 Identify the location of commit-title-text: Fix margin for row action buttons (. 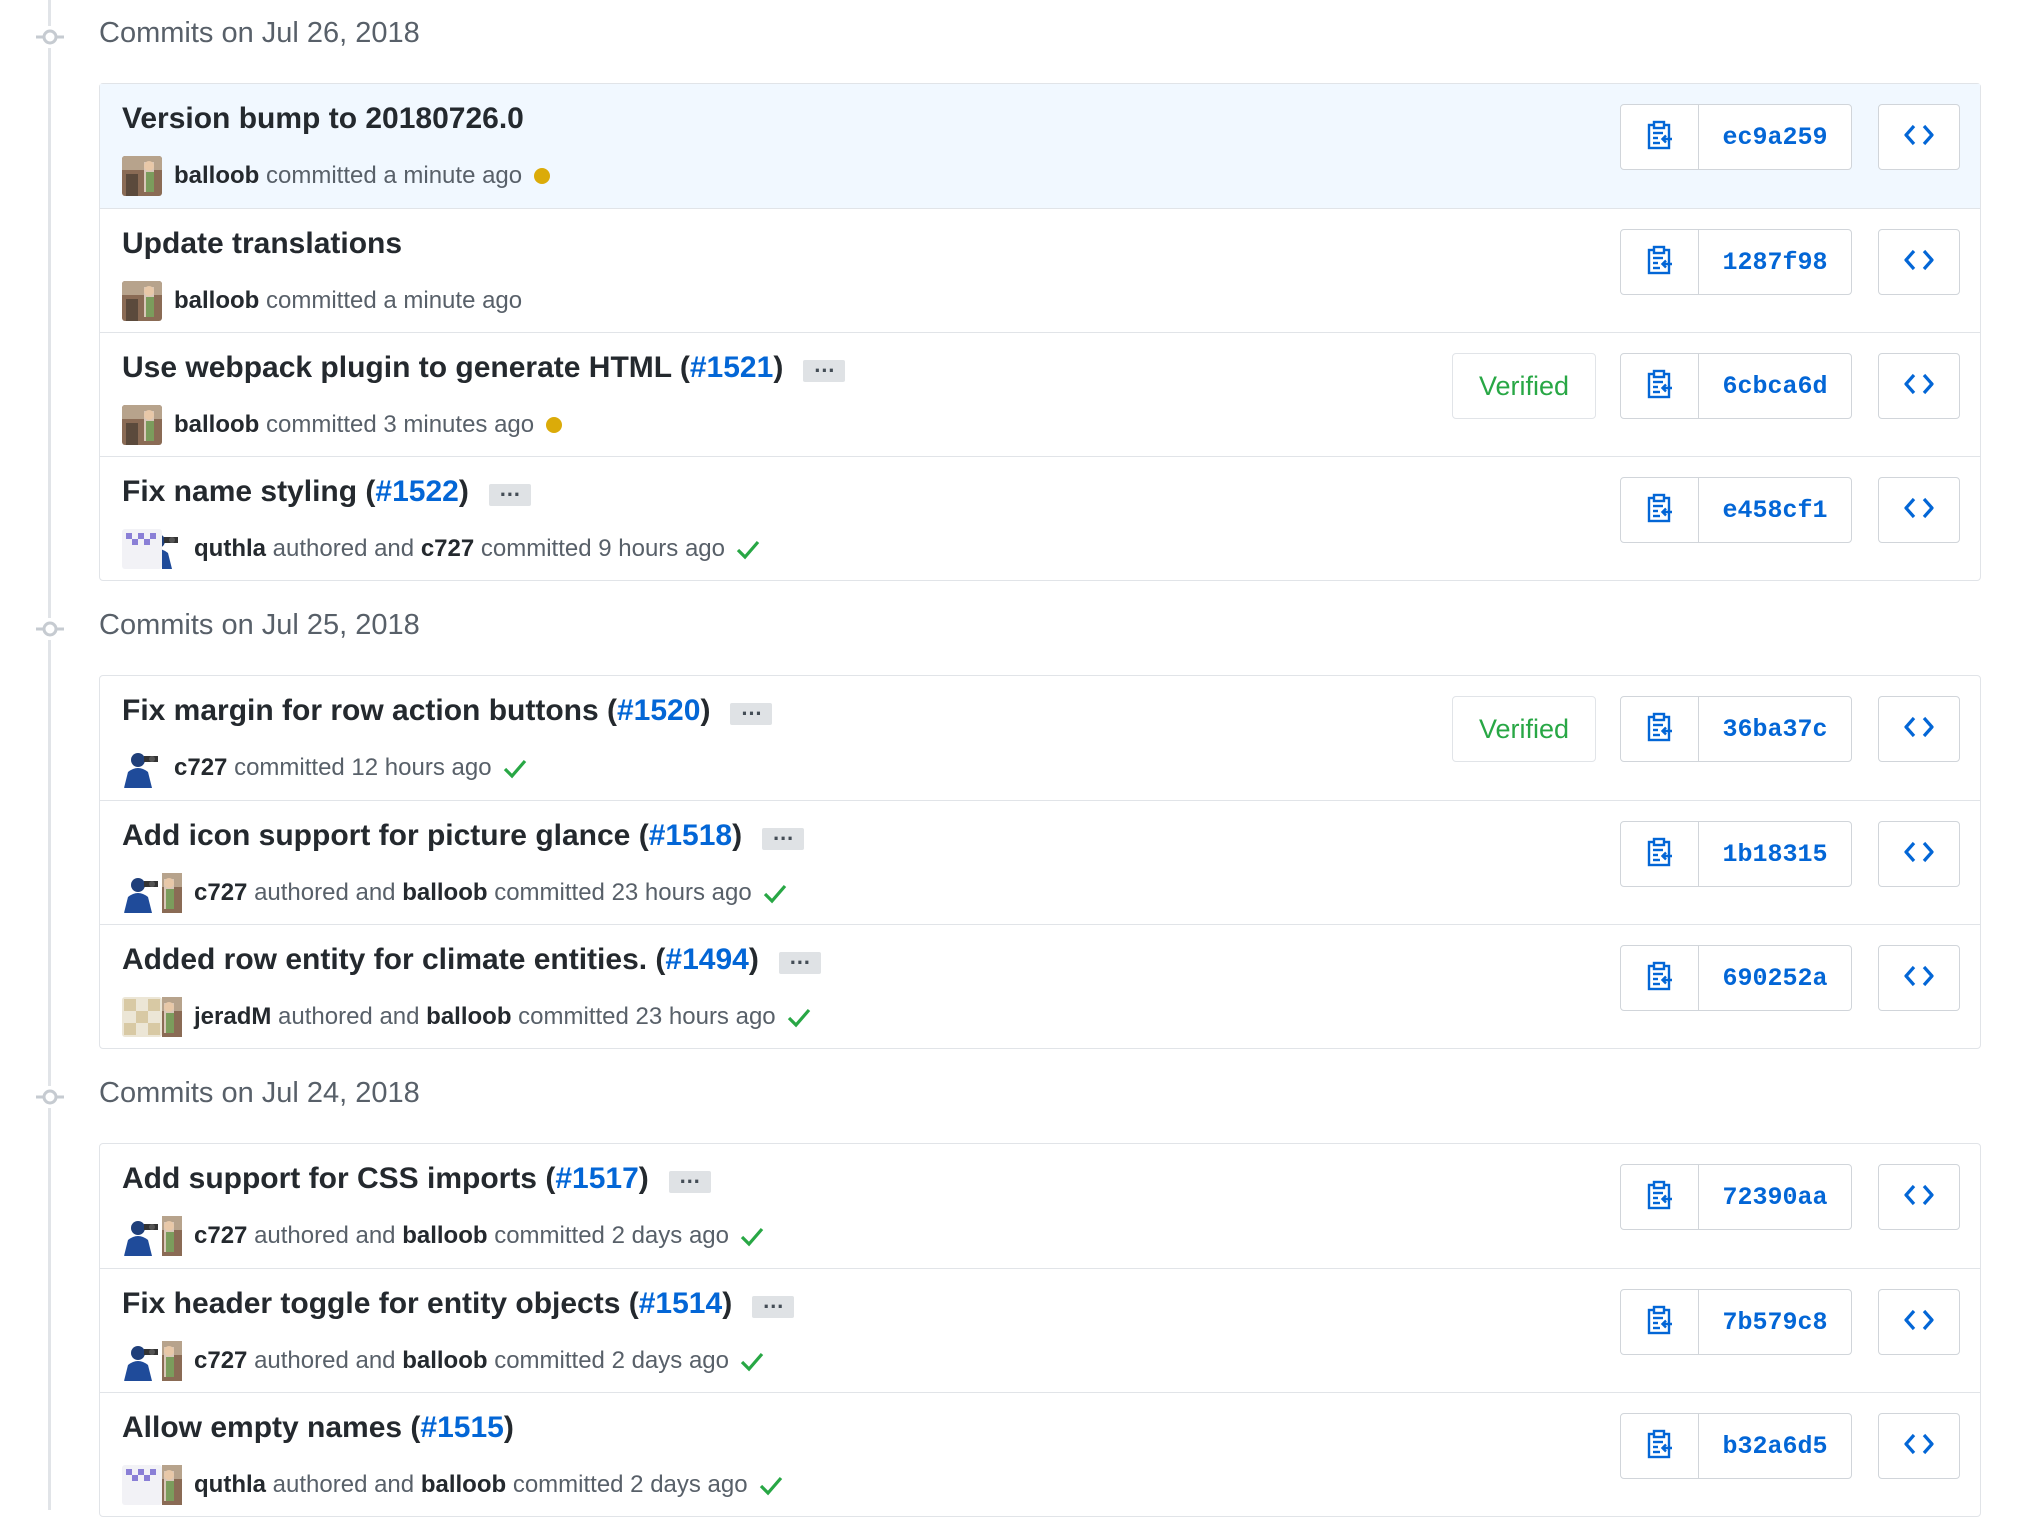
(369, 710).